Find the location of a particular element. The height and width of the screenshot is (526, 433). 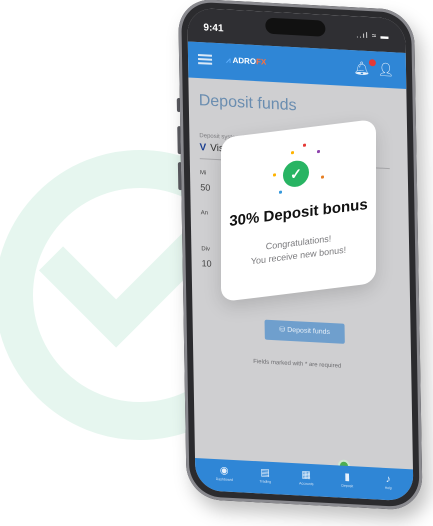

visa-icon: V is located at coordinates (203, 148).